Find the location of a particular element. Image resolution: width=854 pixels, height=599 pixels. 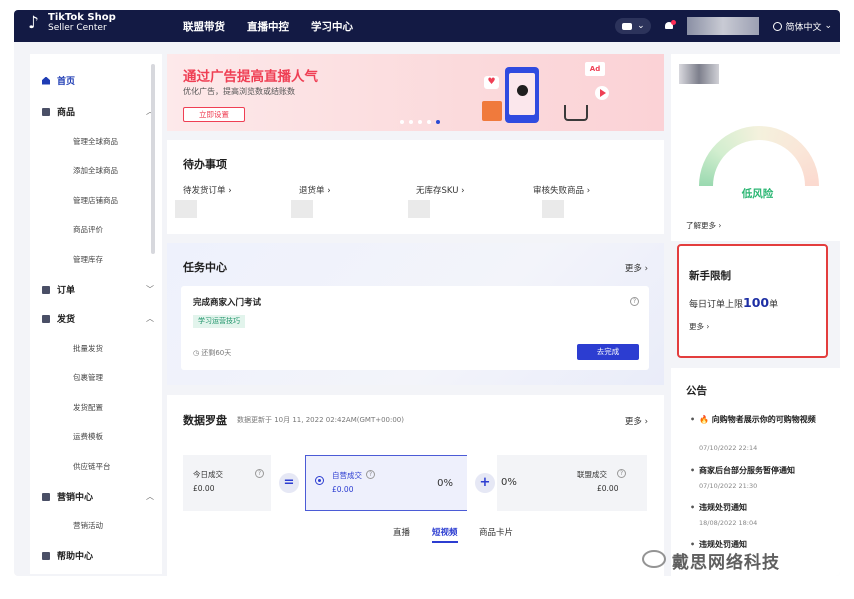

tiktok-icon: ♪ is located at coordinates (36, 23).